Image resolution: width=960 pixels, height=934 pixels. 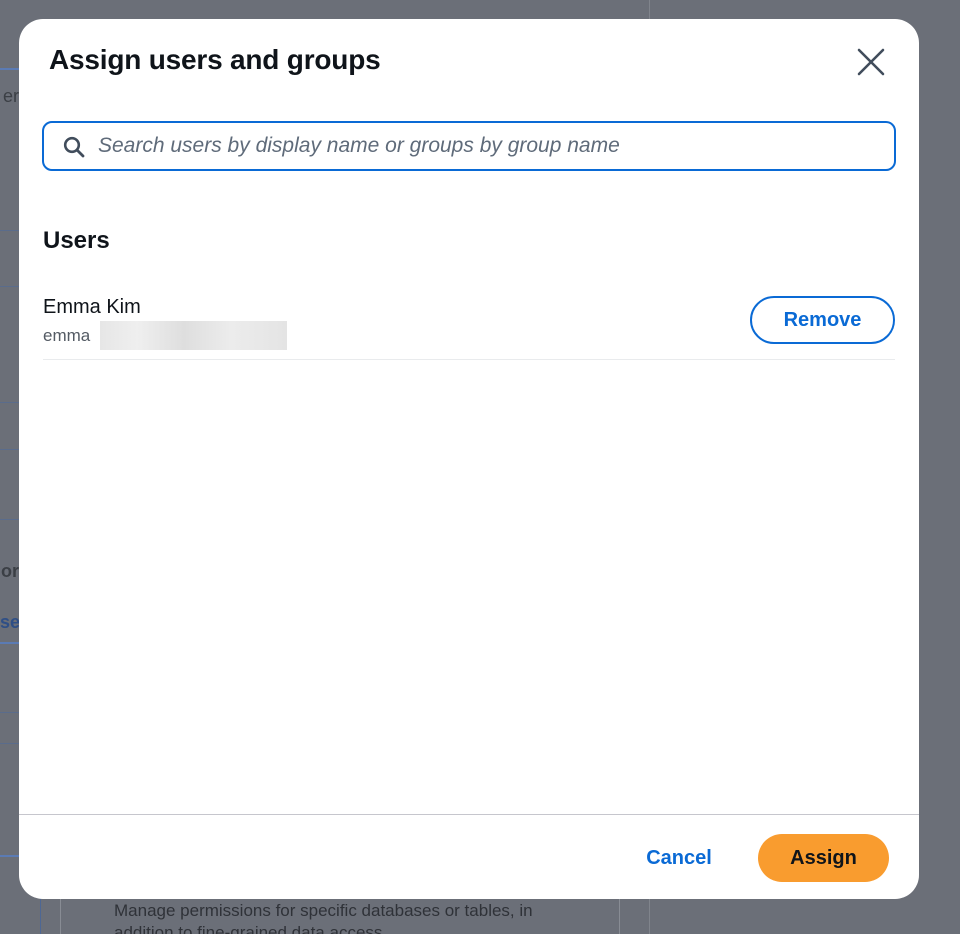 What do you see at coordinates (488, 146) in the screenshot?
I see `search-input` at bounding box center [488, 146].